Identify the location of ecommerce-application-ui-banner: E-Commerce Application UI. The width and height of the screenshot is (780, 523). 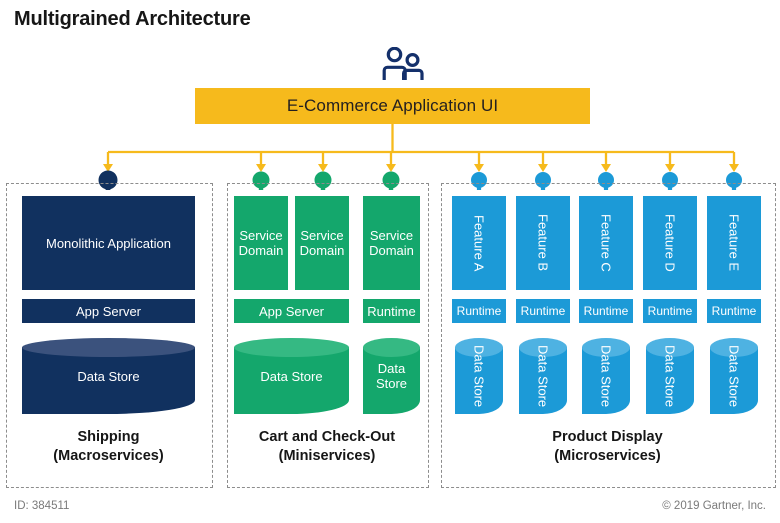
(392, 106).